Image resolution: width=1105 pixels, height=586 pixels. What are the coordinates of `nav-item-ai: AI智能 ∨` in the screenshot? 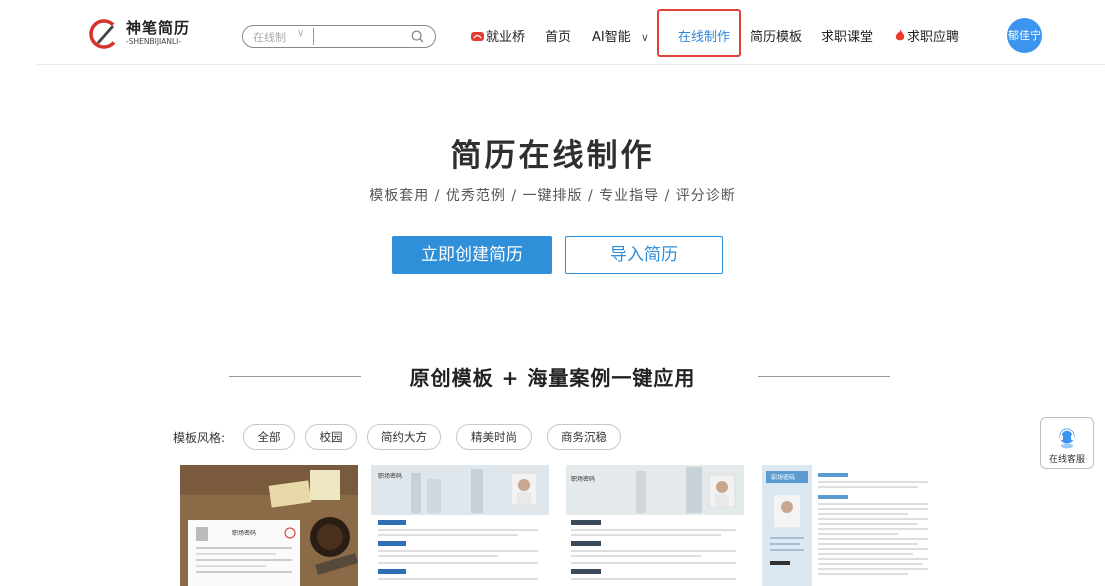 It's located at (620, 35).